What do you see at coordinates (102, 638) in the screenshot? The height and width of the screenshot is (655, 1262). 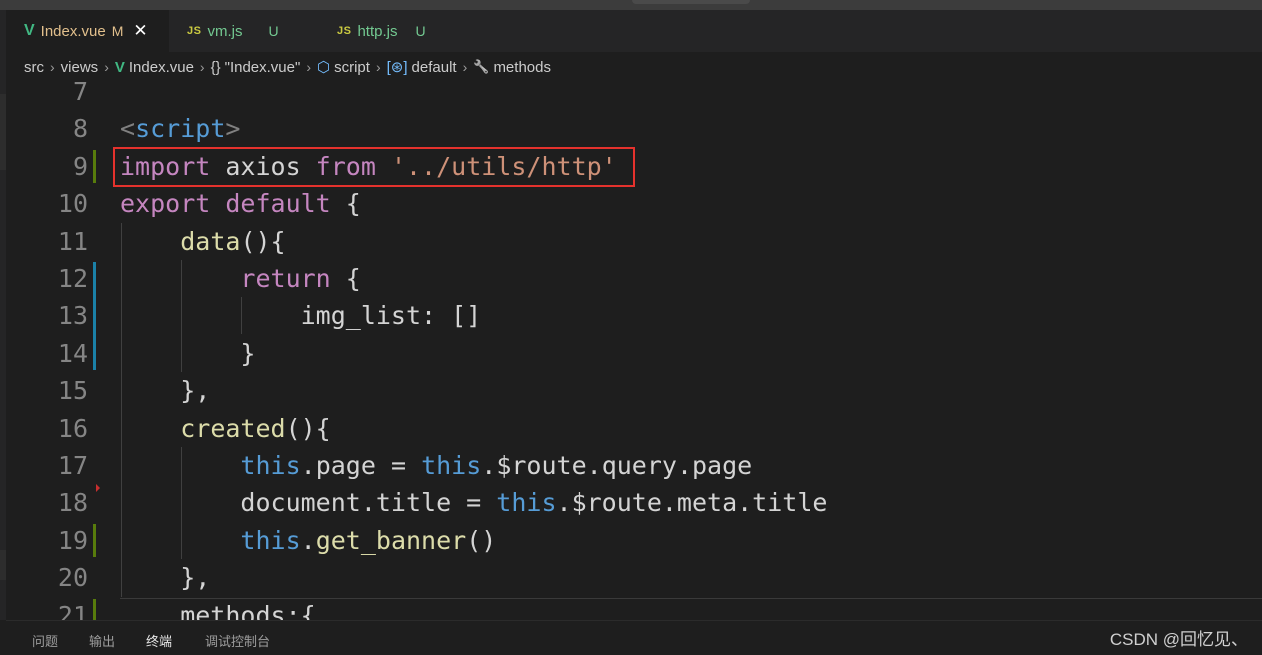 I see `tab-output: 输出` at bounding box center [102, 638].